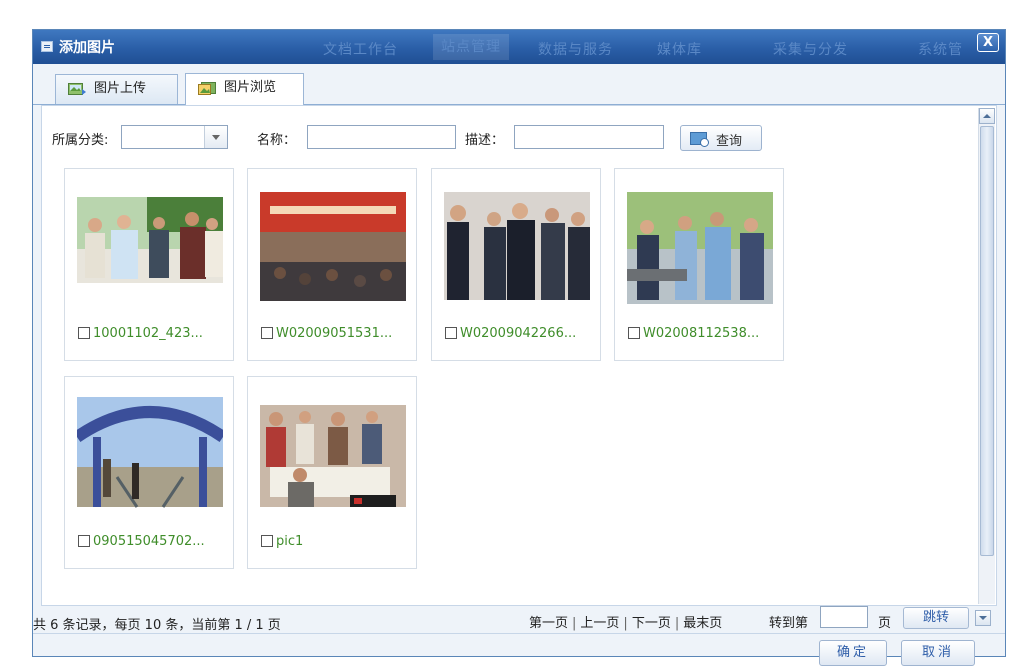 Image resolution: width=1024 pixels, height=666 pixels. What do you see at coordinates (519, 47) in the screenshot?
I see `dialog-titlebar: 文档工作台 站点管理 数据与服务 媒体库 采集与分发 系统管 添加图片 X` at bounding box center [519, 47].